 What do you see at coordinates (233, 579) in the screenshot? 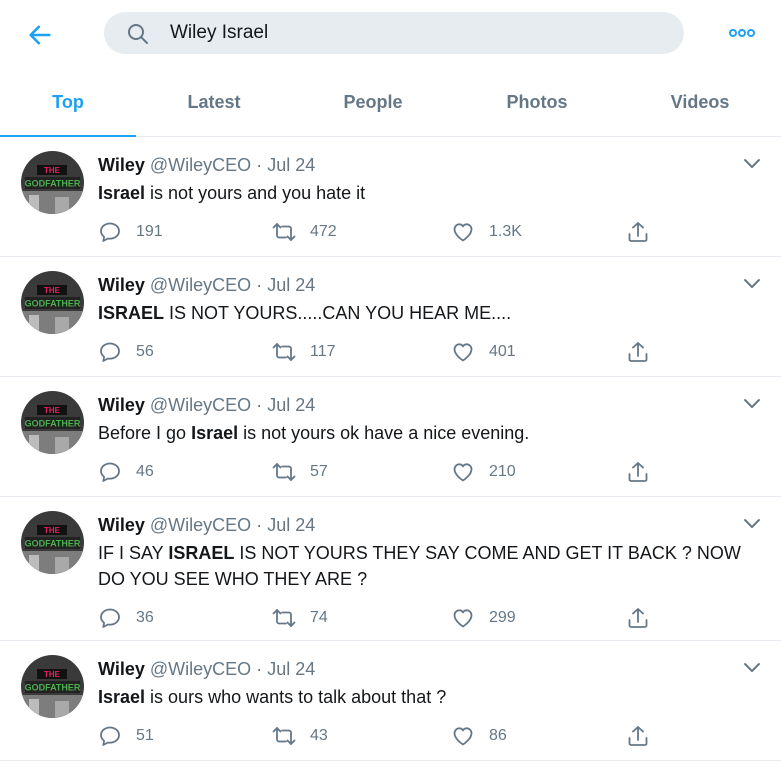
I see `tweet-text-line2: DO YOU SEE WHO THEY ARE ?` at bounding box center [233, 579].